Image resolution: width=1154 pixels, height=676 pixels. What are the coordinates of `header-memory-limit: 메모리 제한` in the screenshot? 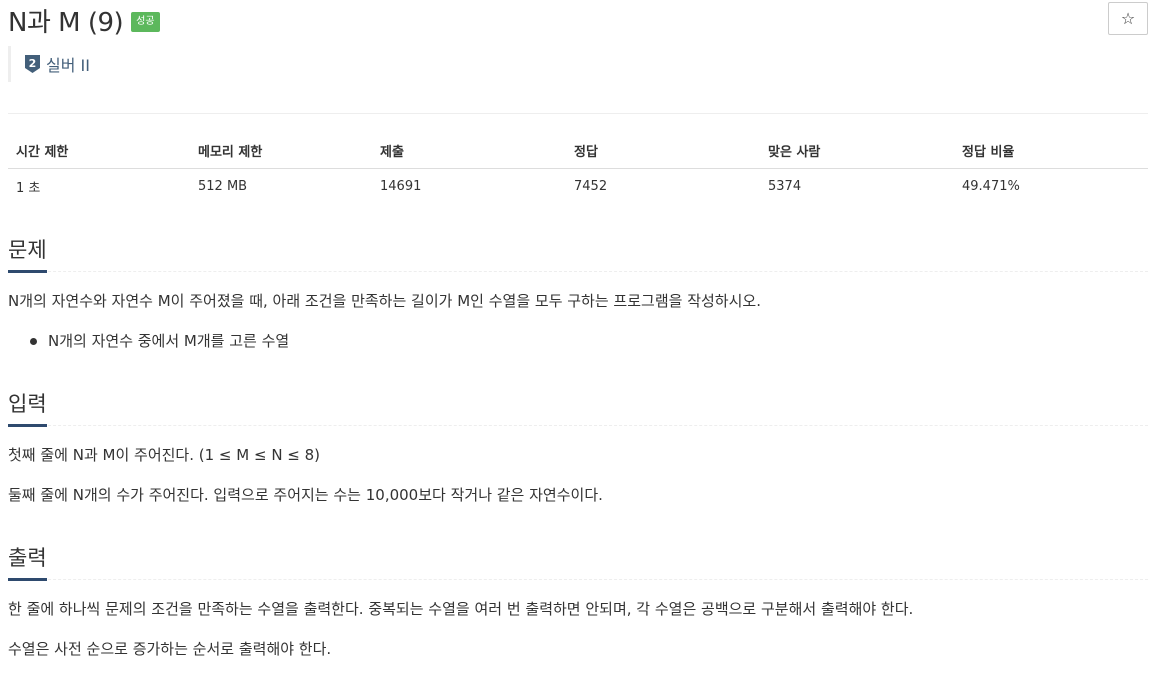 It's located at (281, 151).